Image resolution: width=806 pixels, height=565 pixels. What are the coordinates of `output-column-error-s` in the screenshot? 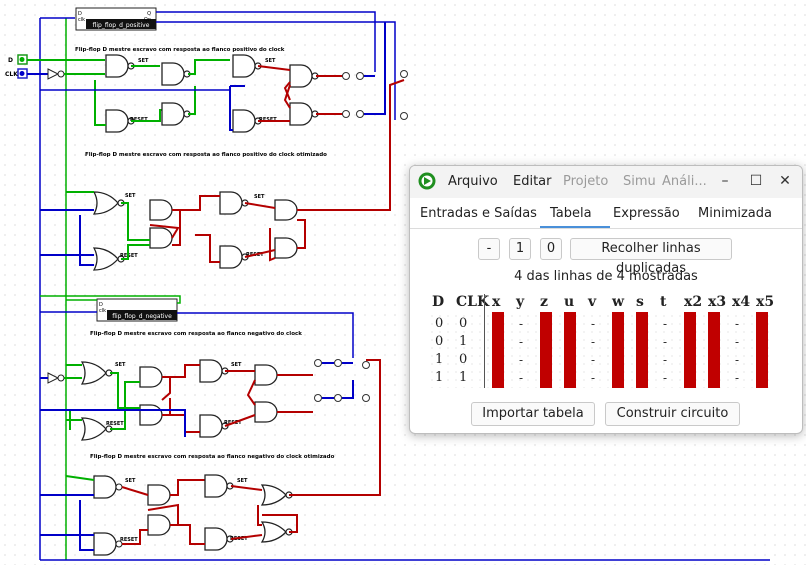 It's located at (642, 350).